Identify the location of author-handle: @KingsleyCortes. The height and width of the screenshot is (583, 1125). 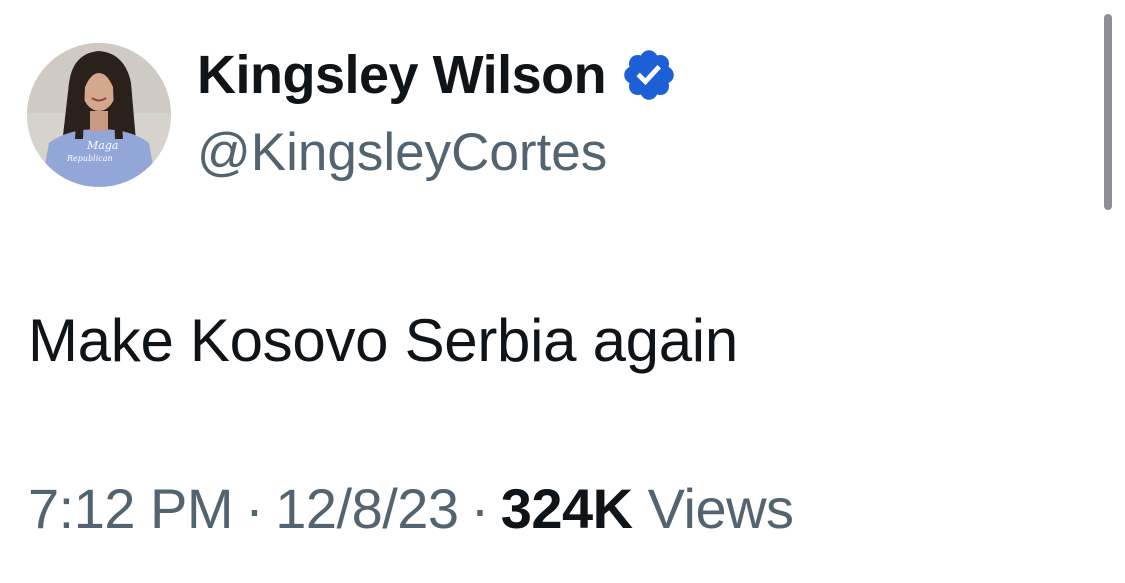
(402, 152).